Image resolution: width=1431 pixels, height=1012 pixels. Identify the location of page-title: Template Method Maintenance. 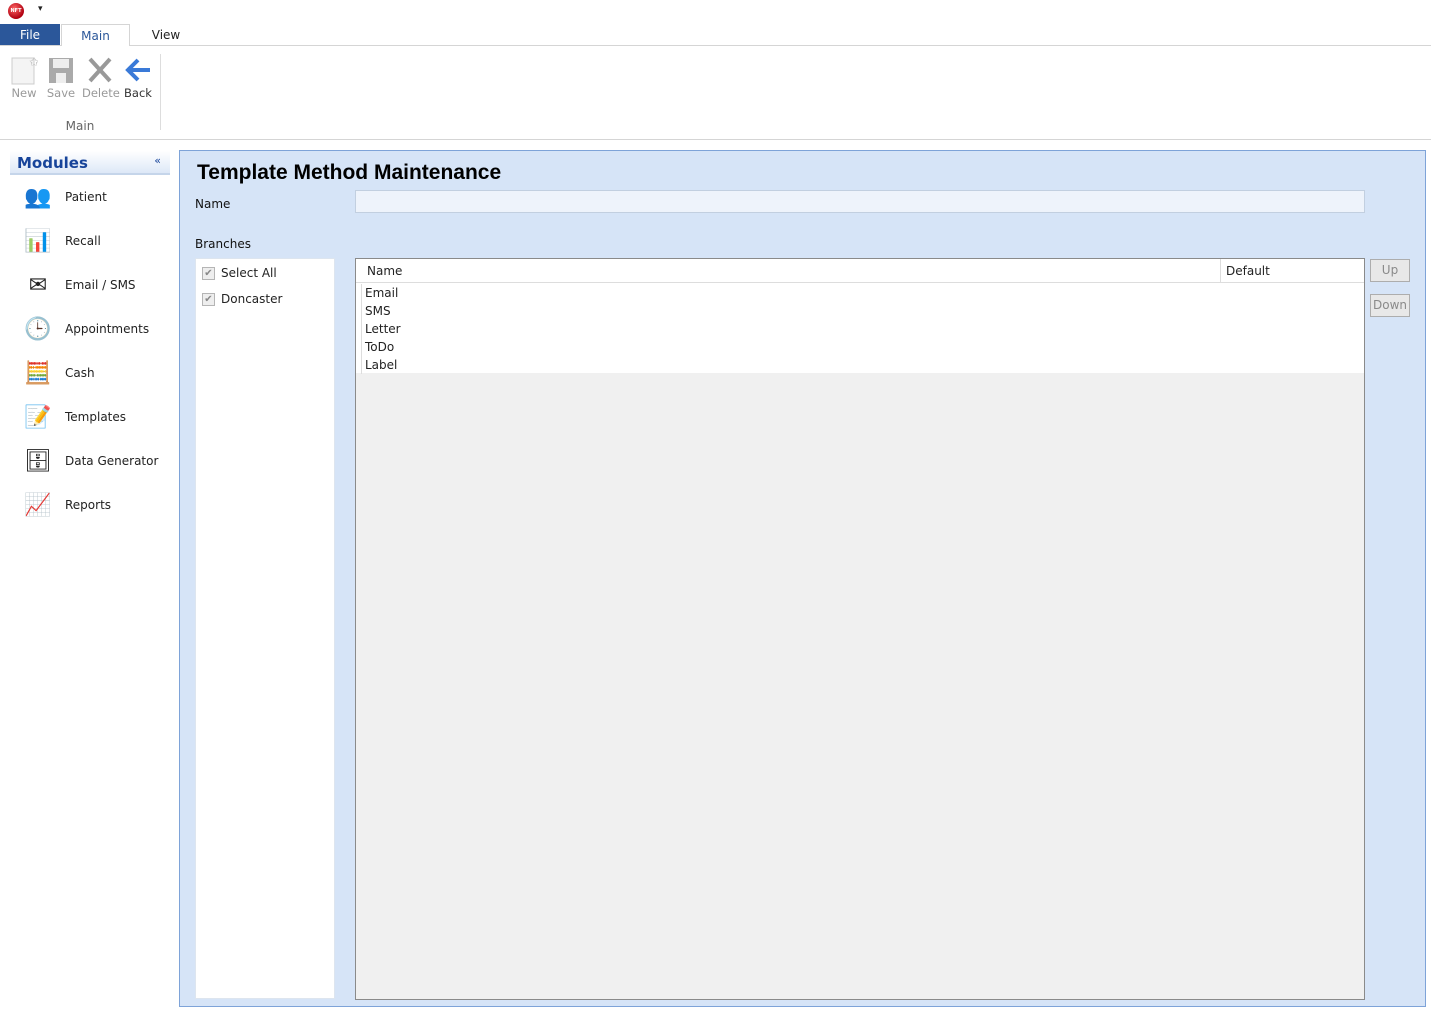
(349, 172).